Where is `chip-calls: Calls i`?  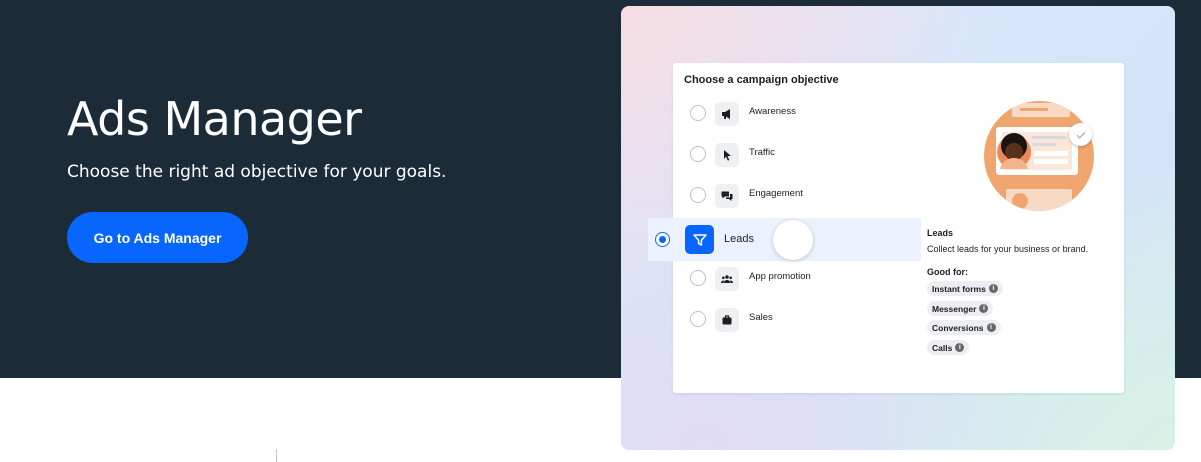
chip-calls: Calls i is located at coordinates (948, 347).